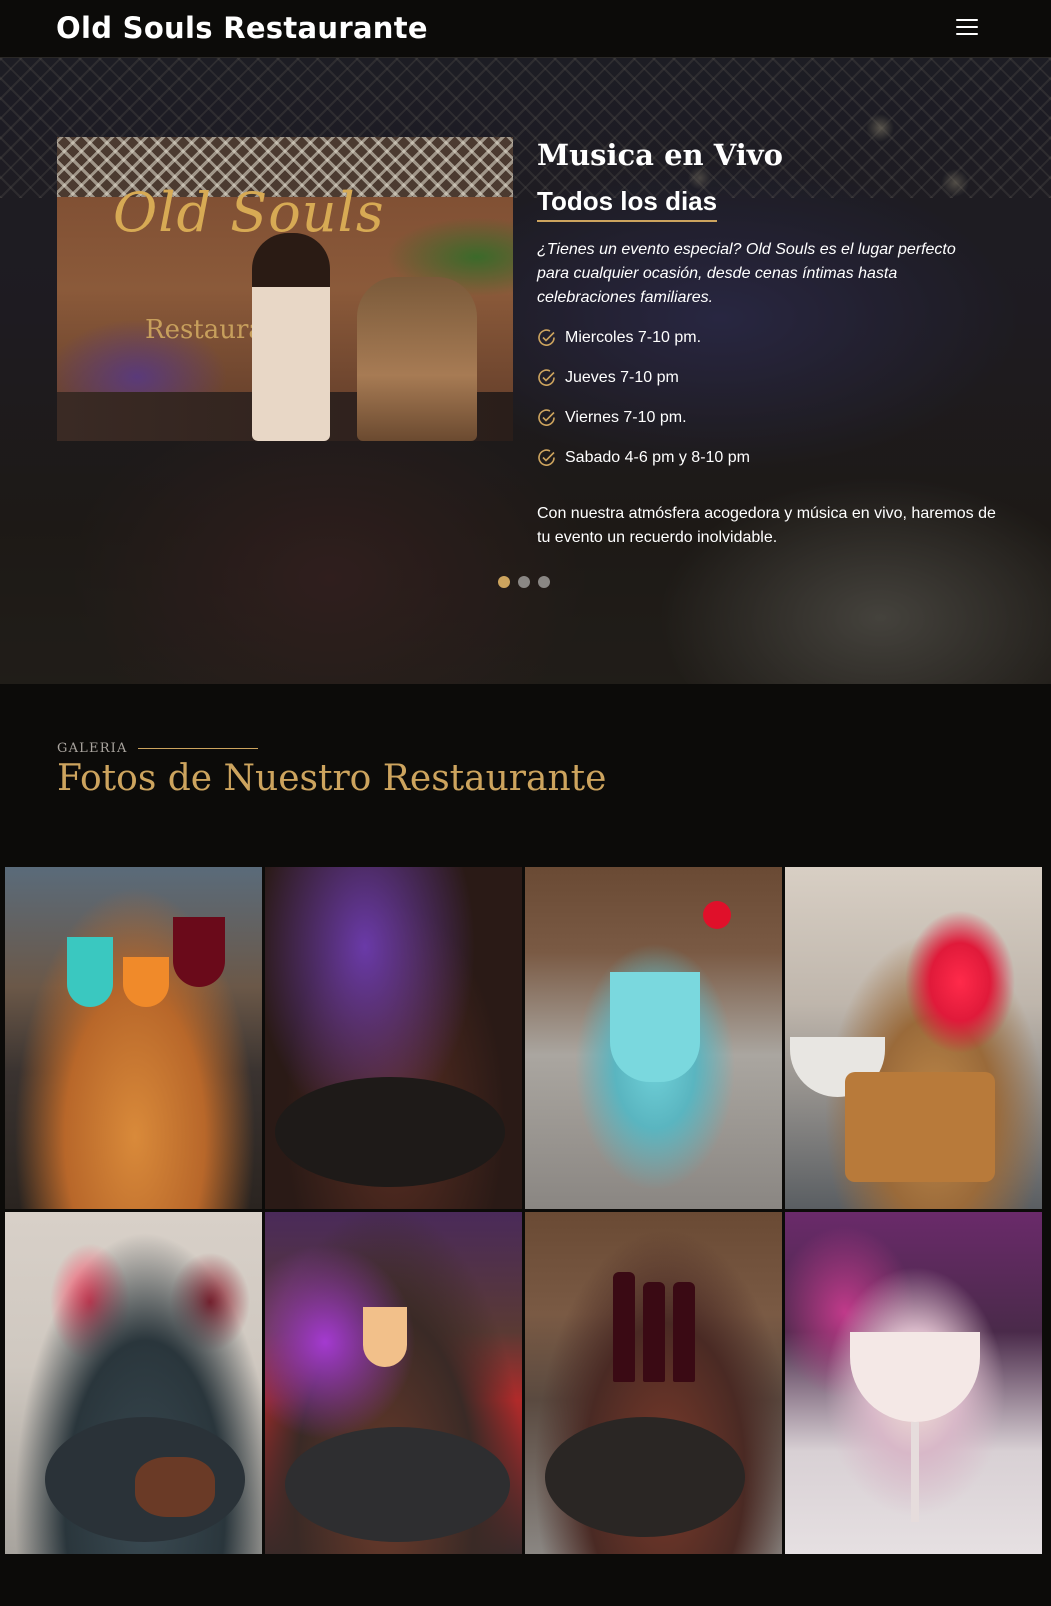 The height and width of the screenshot is (1606, 1051). What do you see at coordinates (717, 915) in the screenshot?
I see `photo-cherry` at bounding box center [717, 915].